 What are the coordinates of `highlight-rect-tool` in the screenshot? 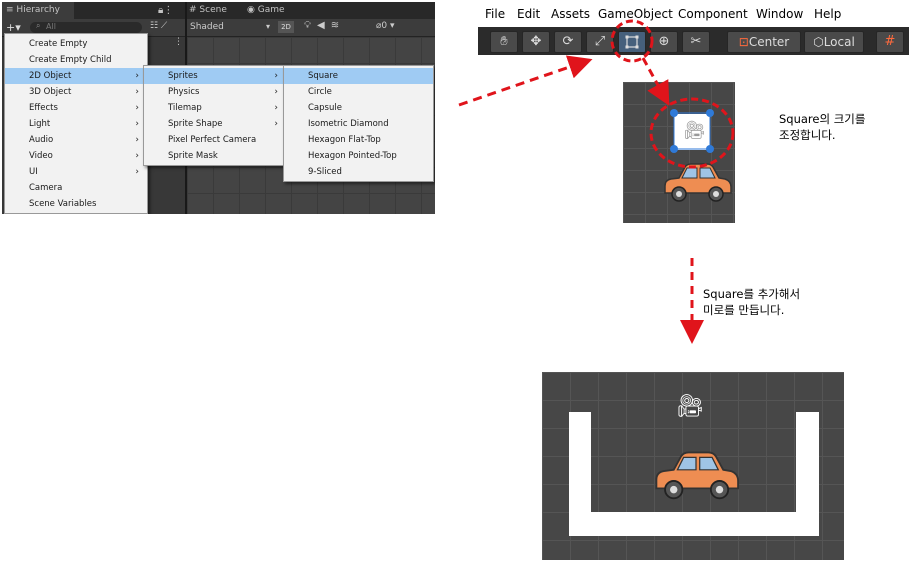 It's located at (632, 41).